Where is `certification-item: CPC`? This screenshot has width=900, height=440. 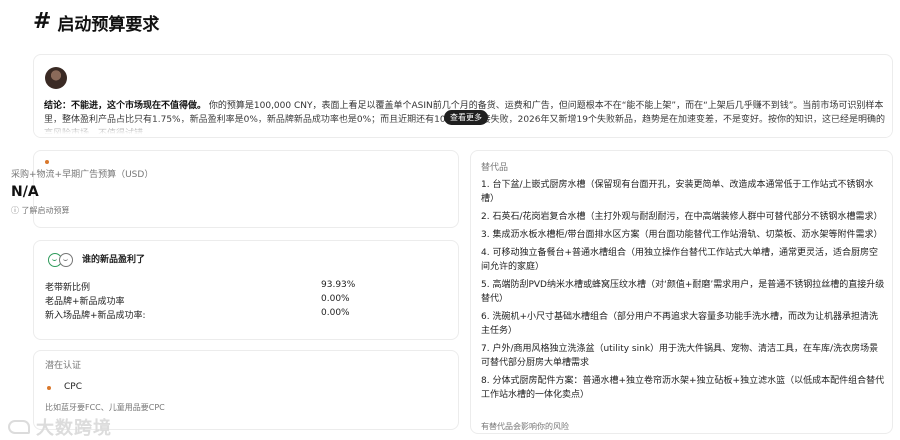 certification-item: CPC is located at coordinates (73, 387).